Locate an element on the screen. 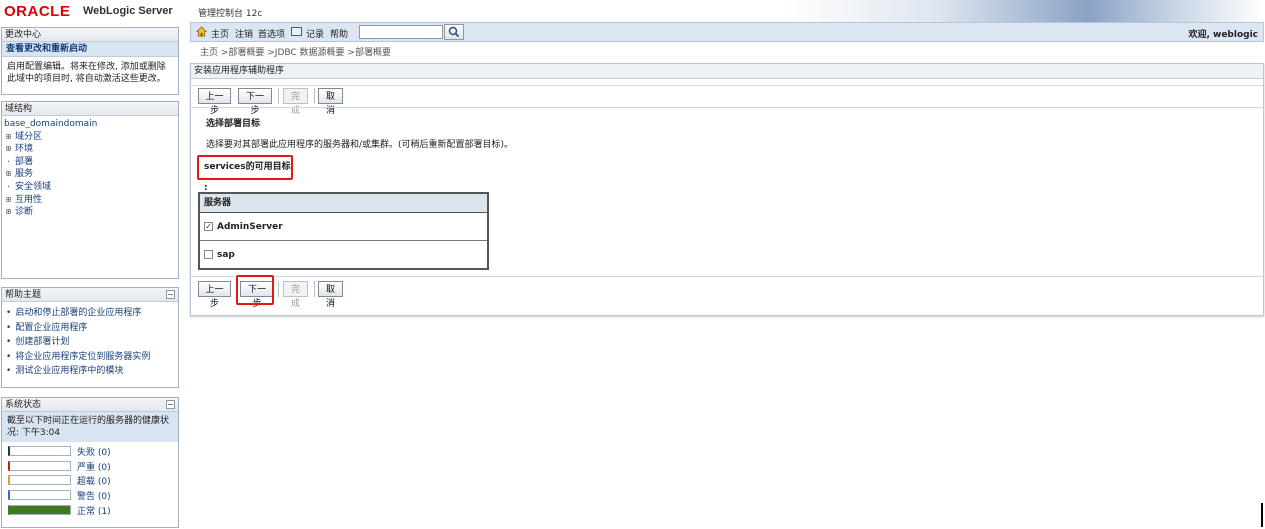  health-list: 失败 (0) 严重 (0) 超载 (0) 警告 (0) 正常 (1) is located at coordinates (90, 479).